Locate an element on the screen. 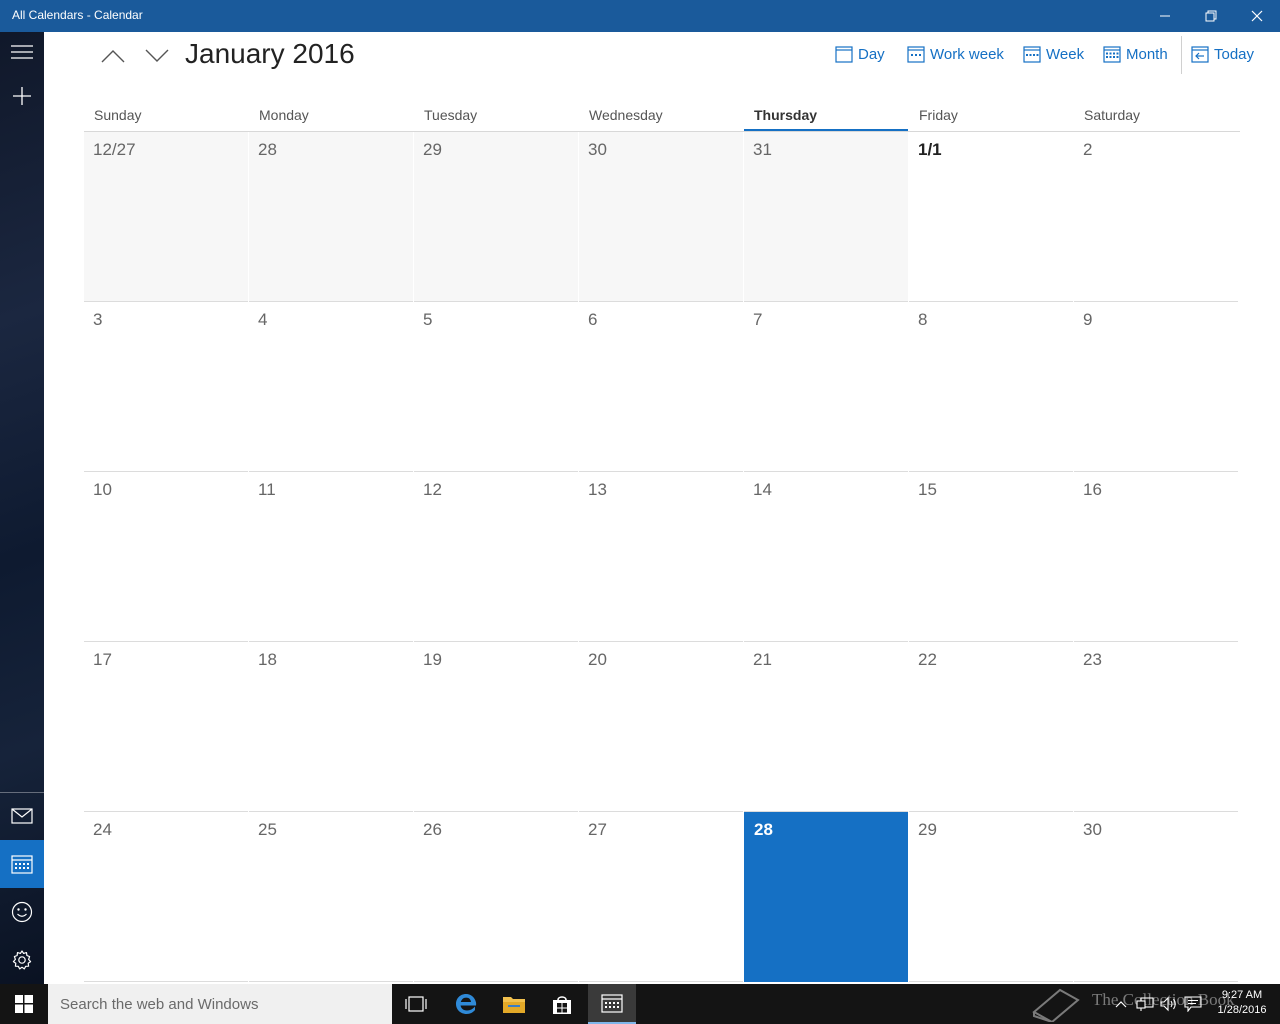 This screenshot has width=1280, height=1024. weekday-thursday: Thursday is located at coordinates (826, 117).